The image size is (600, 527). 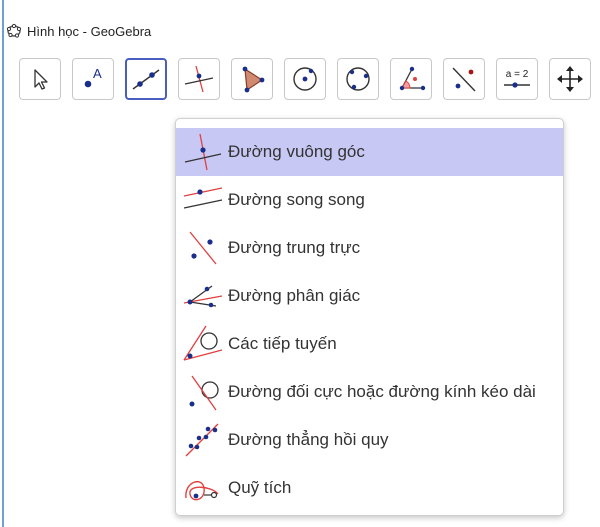 What do you see at coordinates (89, 31) in the screenshot?
I see `window-title: Hình học - GeoGebra` at bounding box center [89, 31].